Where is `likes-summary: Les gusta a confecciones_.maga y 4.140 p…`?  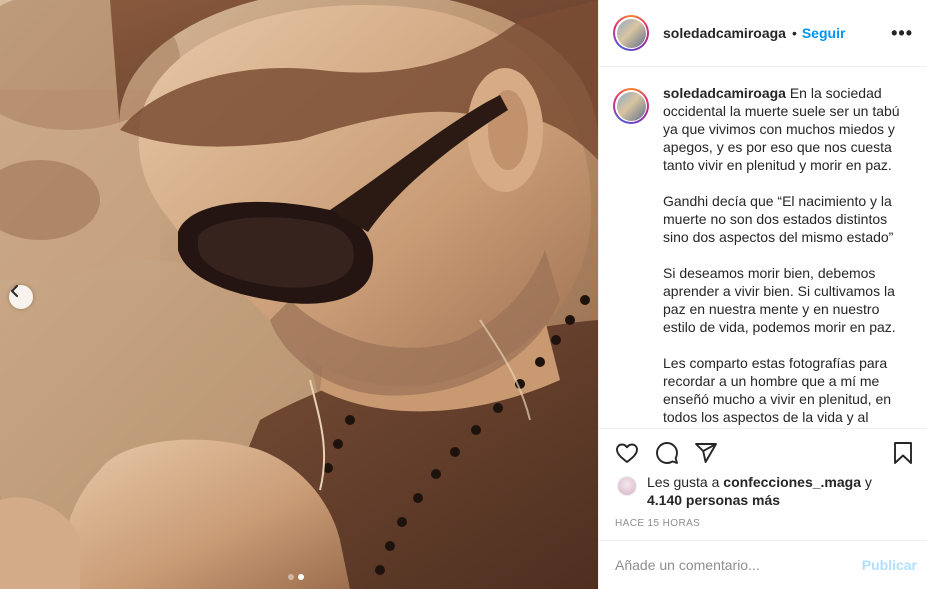
likes-summary: Les gusta a confecciones_.maga y 4.140 p… is located at coordinates (757, 491).